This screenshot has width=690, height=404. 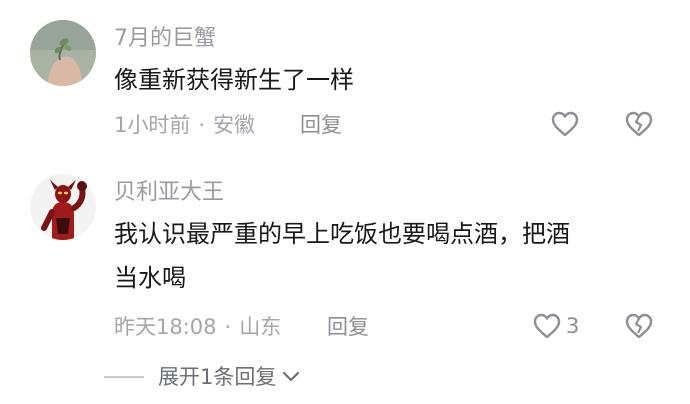 I want to click on expand-divider, so click(x=124, y=377).